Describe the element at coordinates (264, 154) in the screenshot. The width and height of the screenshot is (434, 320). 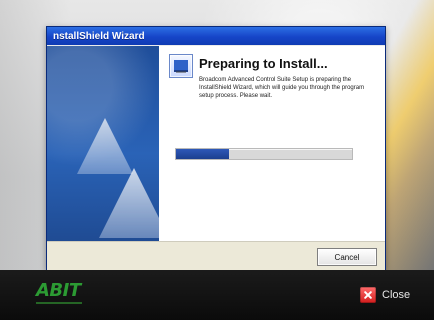
I see `progress-bar` at that location.